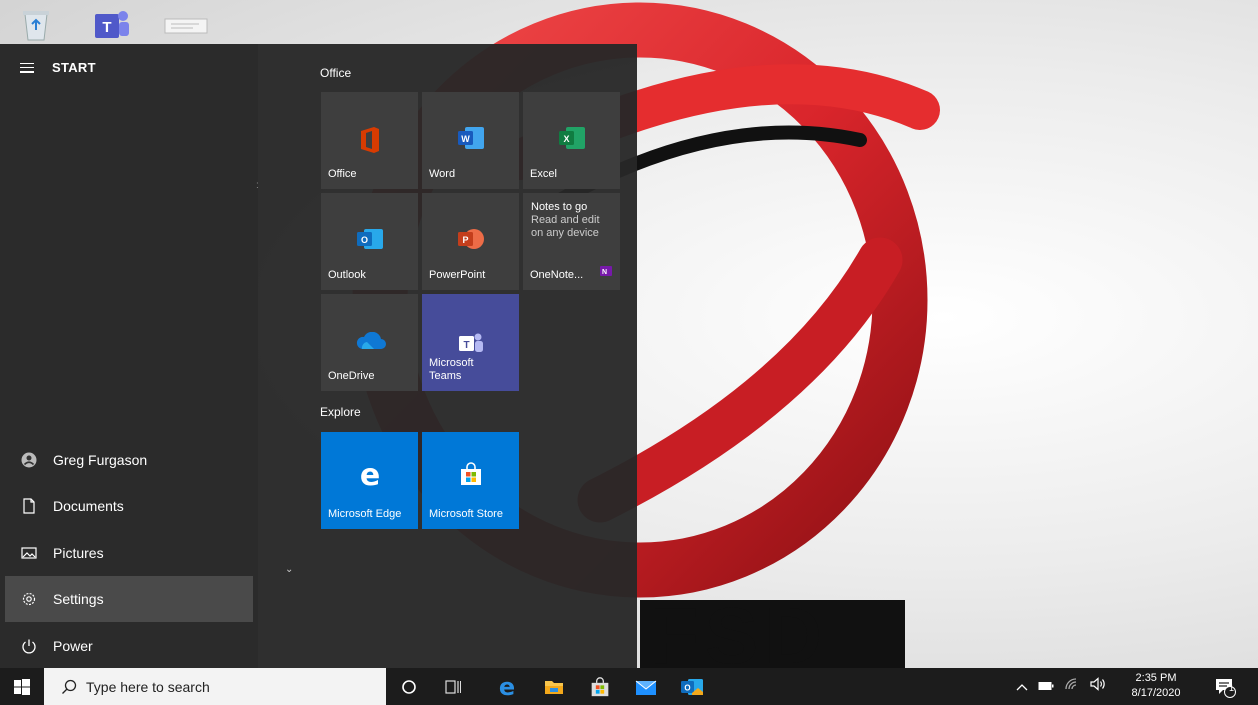 The image size is (1258, 705). Describe the element at coordinates (29, 599) in the screenshot. I see `gear-icon` at that location.